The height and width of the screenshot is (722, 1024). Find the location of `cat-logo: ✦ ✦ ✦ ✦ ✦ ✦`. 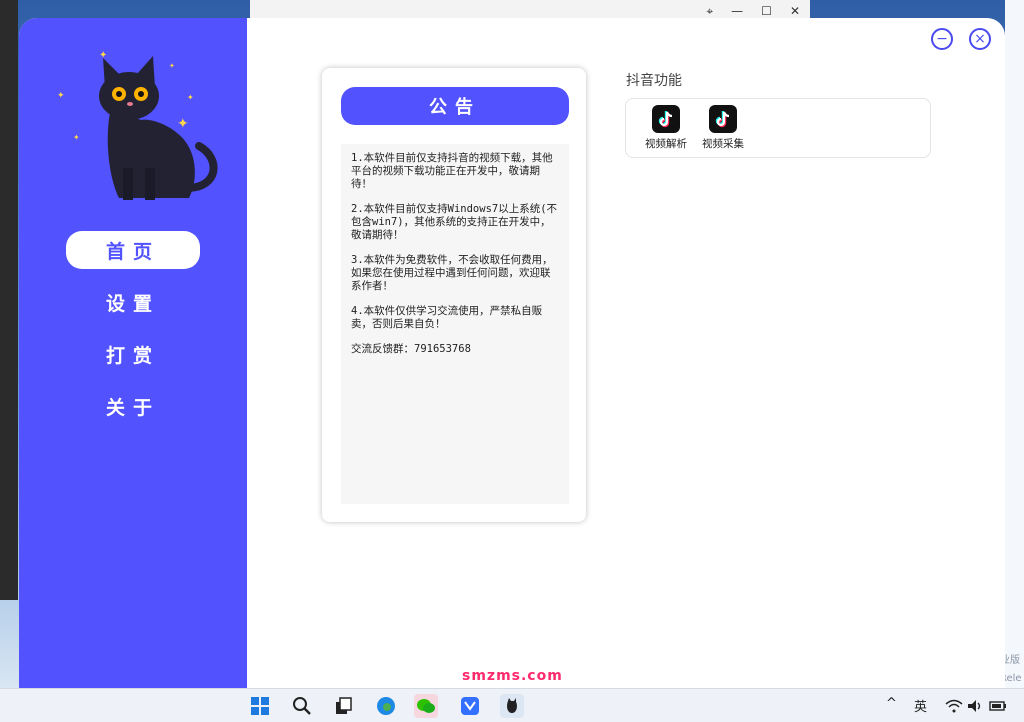

cat-logo: ✦ ✦ ✦ ✦ ✦ ✦ is located at coordinates (134, 123).